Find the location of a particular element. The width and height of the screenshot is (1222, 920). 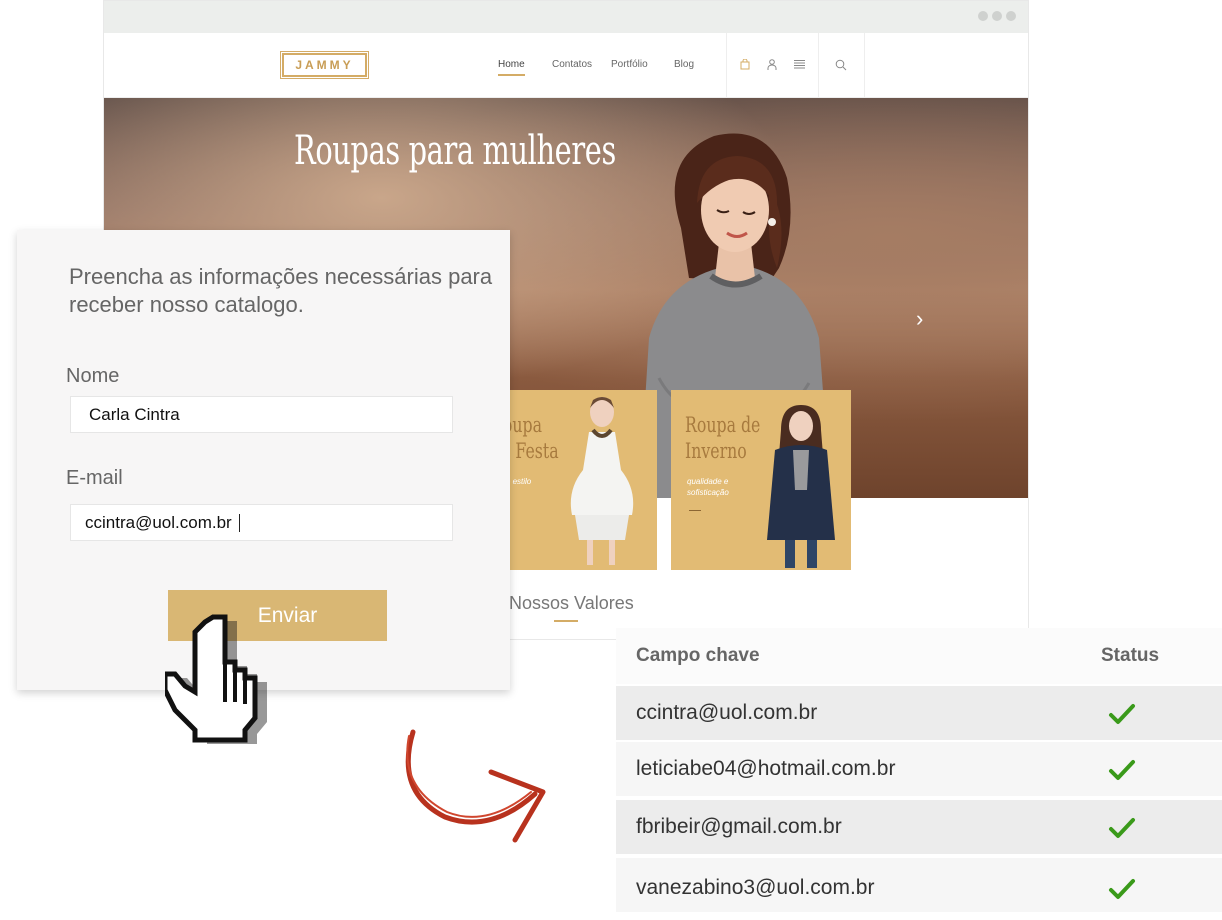

site-header: JAMMY Home Contatos Portfólio Blog is located at coordinates (566, 65).